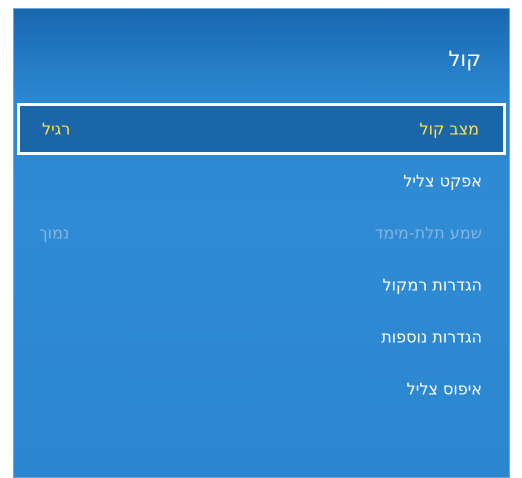  I want to click on menu-item-label: איפוס צליל, so click(444, 389).